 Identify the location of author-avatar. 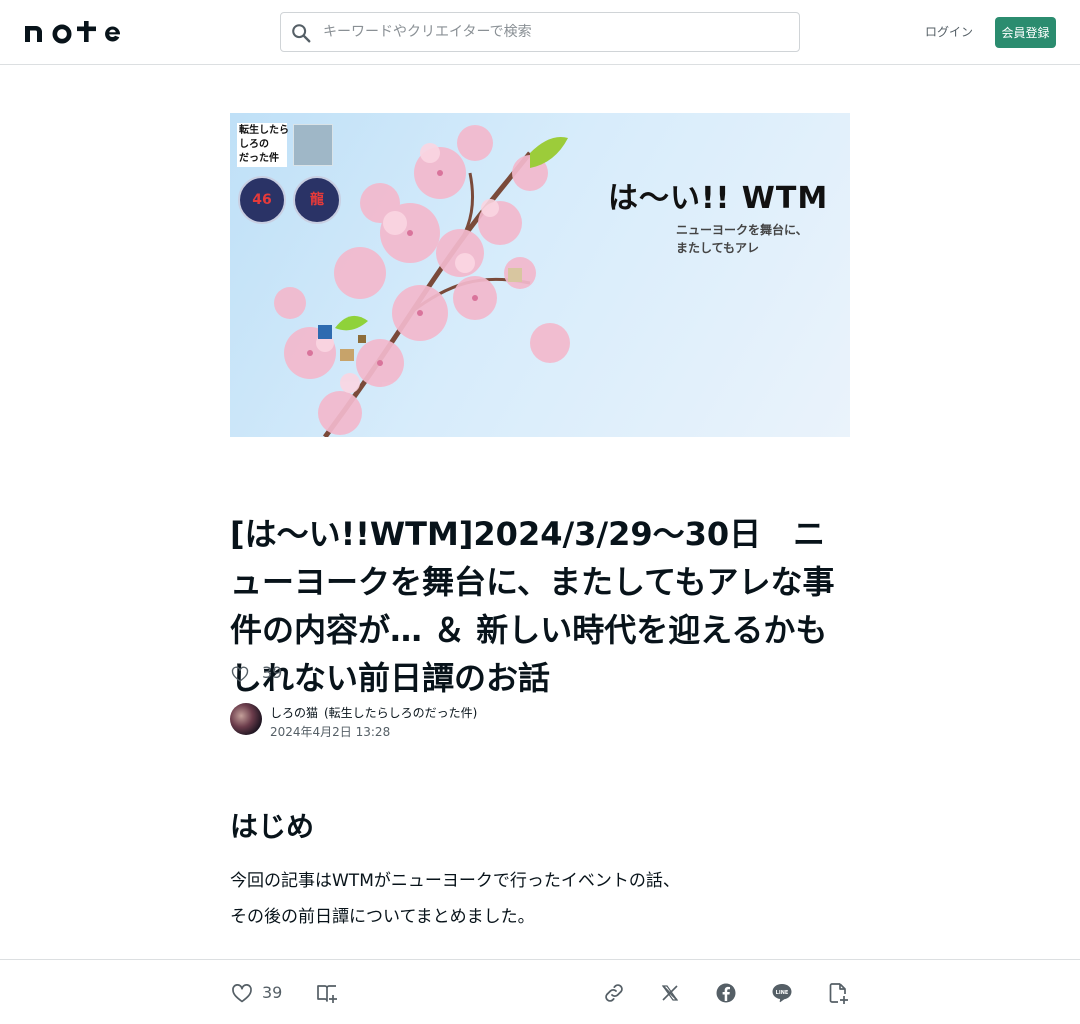
(246, 719).